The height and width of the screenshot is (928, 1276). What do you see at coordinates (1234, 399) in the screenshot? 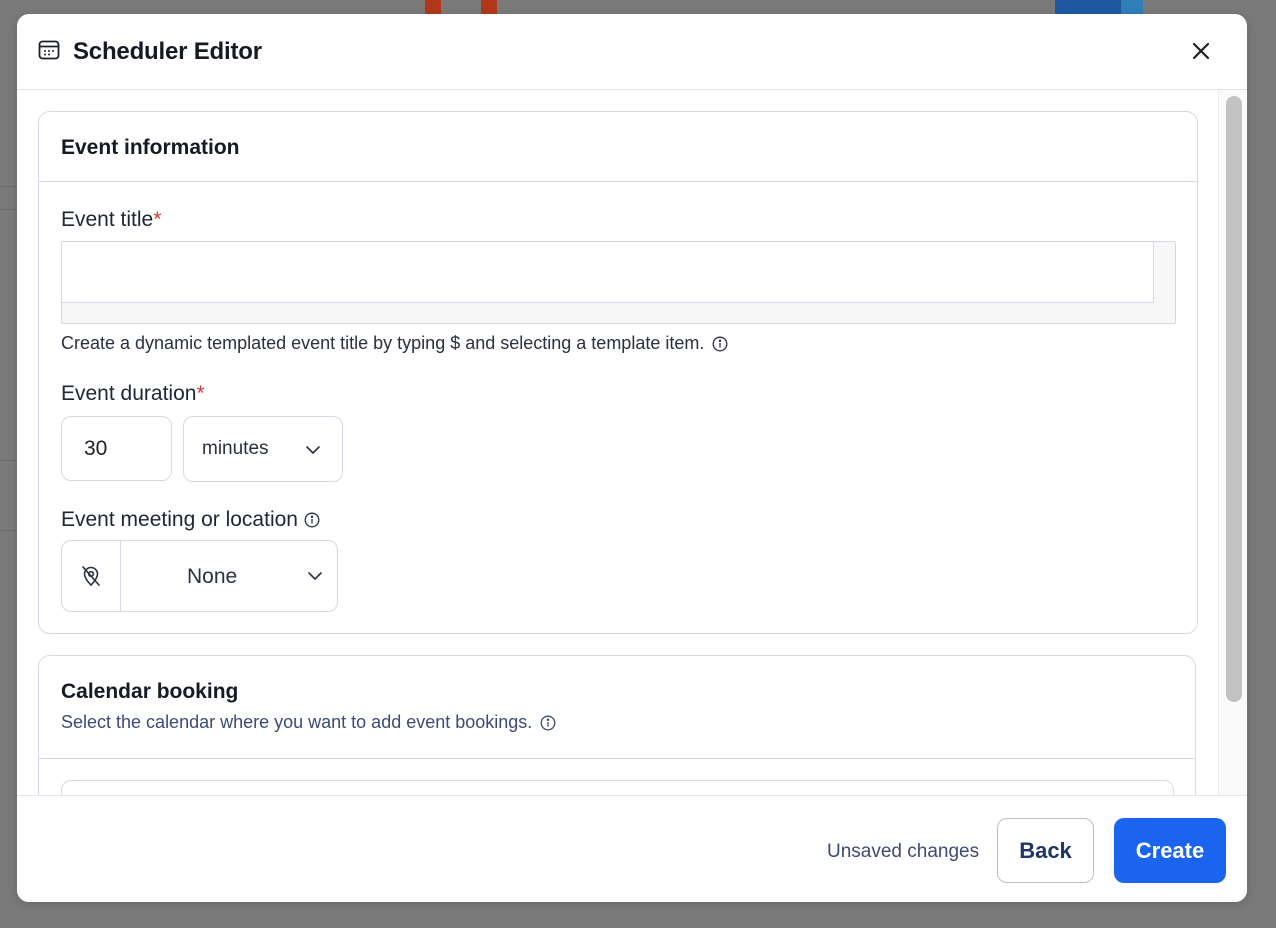
I see `scrollbar-thumb` at bounding box center [1234, 399].